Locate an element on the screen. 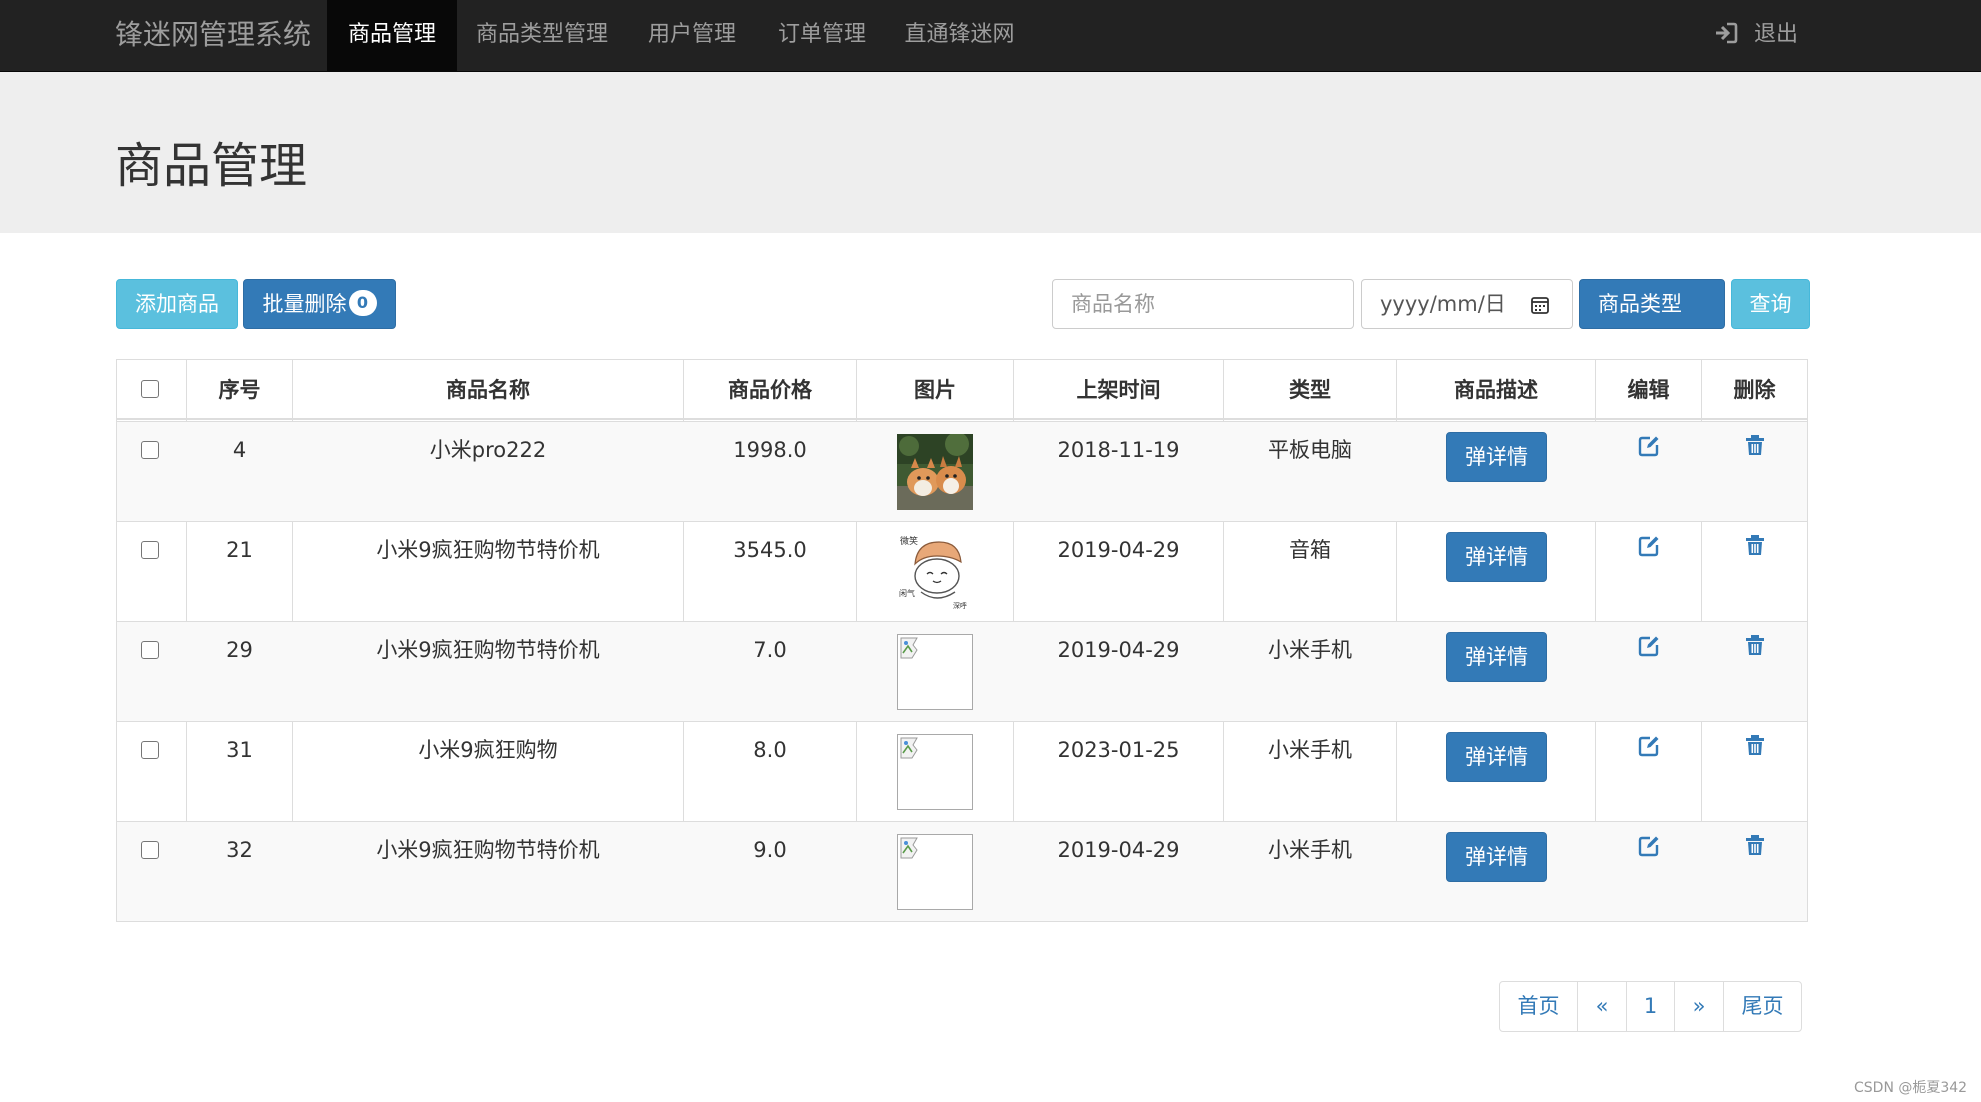 The width and height of the screenshot is (1981, 1102). watermark: CSDN @栀夏342 is located at coordinates (1911, 1088).